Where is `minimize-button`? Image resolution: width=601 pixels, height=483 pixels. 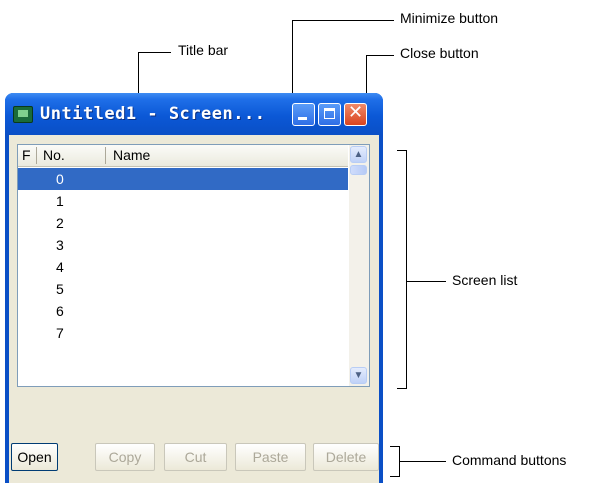
minimize-button is located at coordinates (303, 114).